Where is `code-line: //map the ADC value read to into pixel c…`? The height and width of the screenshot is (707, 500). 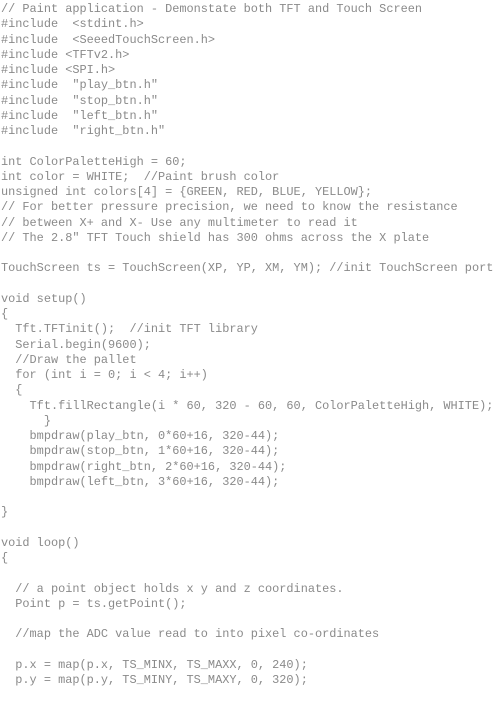
code-line: //map the ADC value read to into pixel c… is located at coordinates (190, 634).